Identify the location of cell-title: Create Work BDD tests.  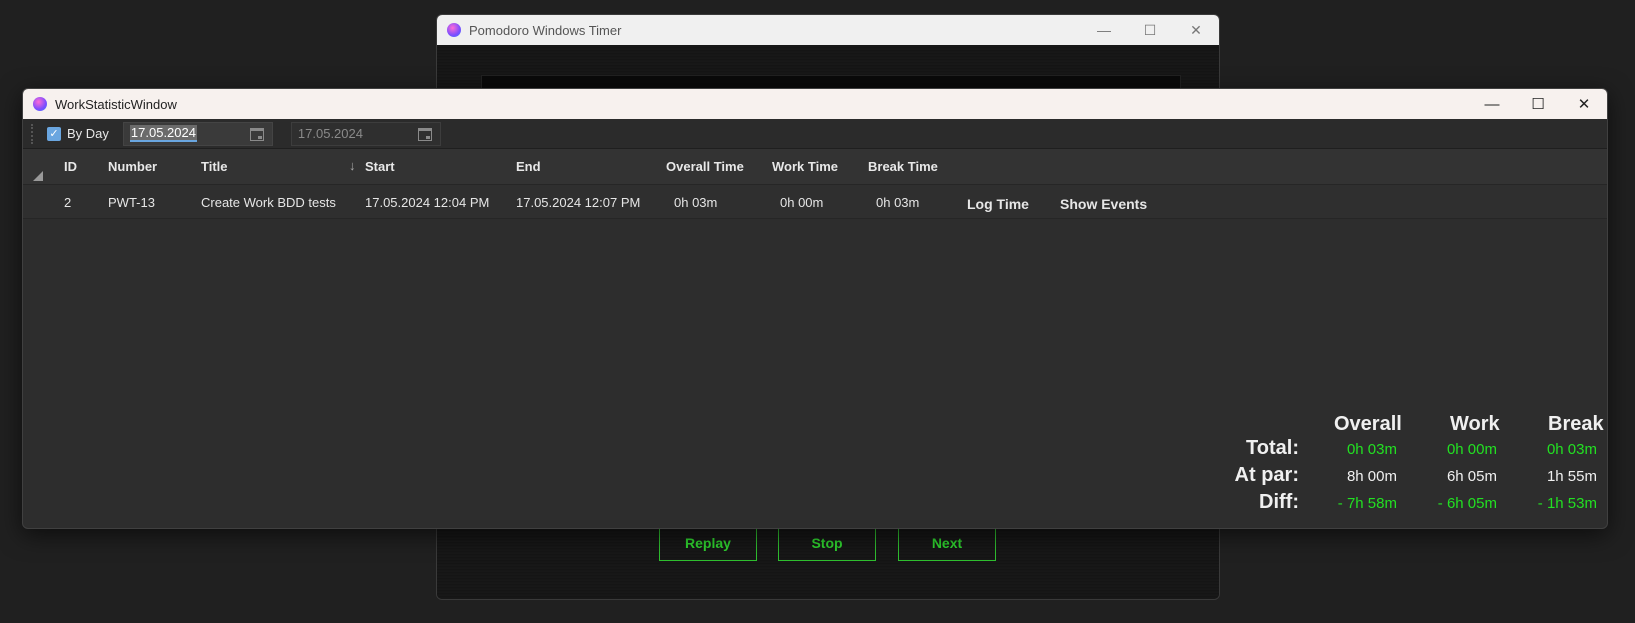
(268, 202).